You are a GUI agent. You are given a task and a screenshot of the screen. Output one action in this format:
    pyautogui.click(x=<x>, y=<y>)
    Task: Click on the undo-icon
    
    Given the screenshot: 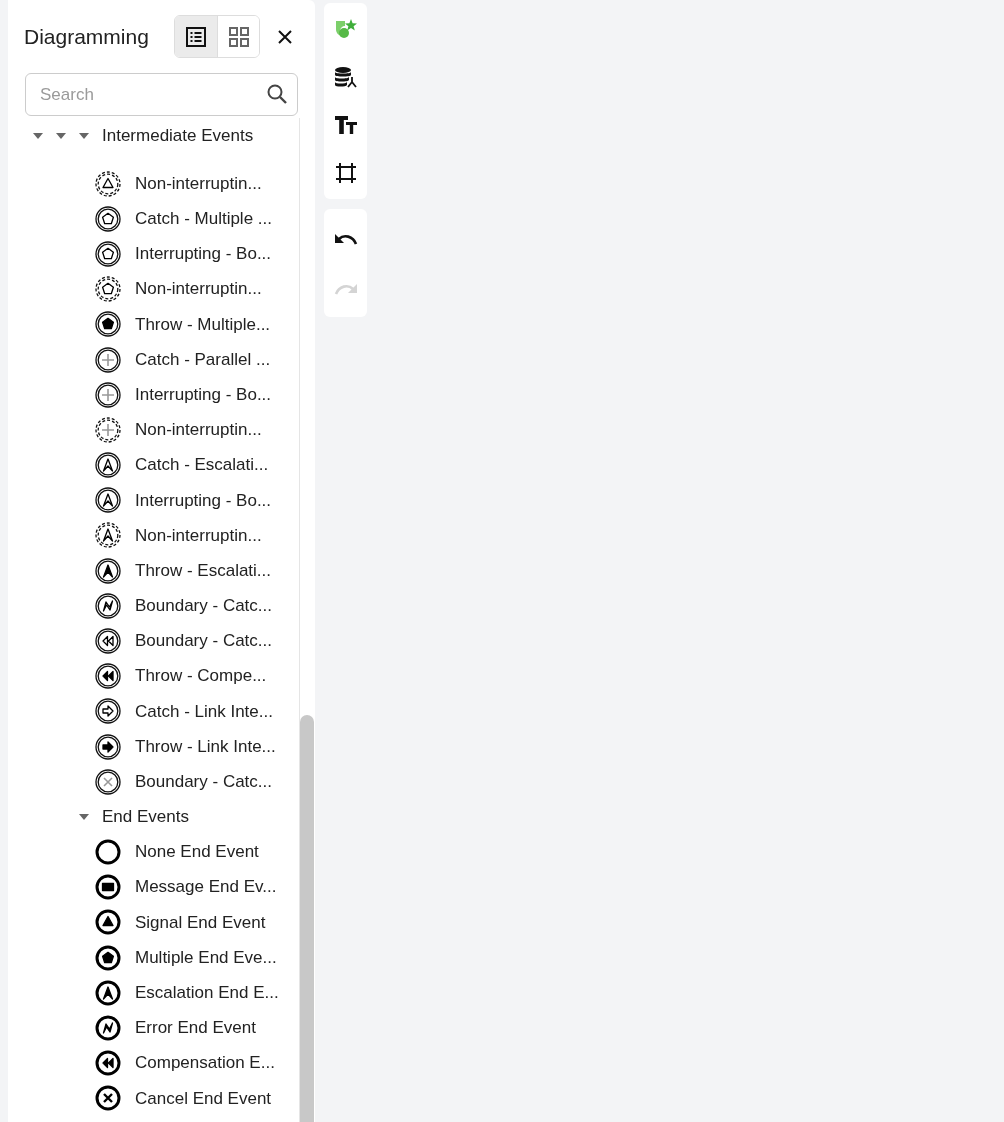 What is the action you would take?
    pyautogui.click(x=345, y=238)
    